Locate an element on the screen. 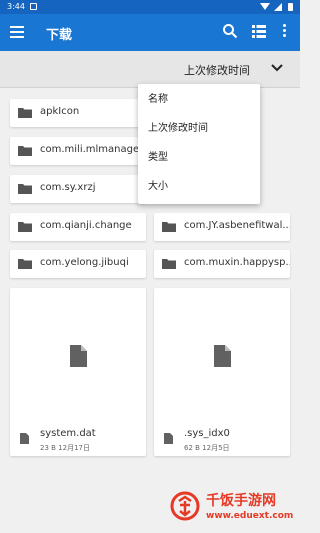  file-meta: 62 B 12月5日 is located at coordinates (207, 448).